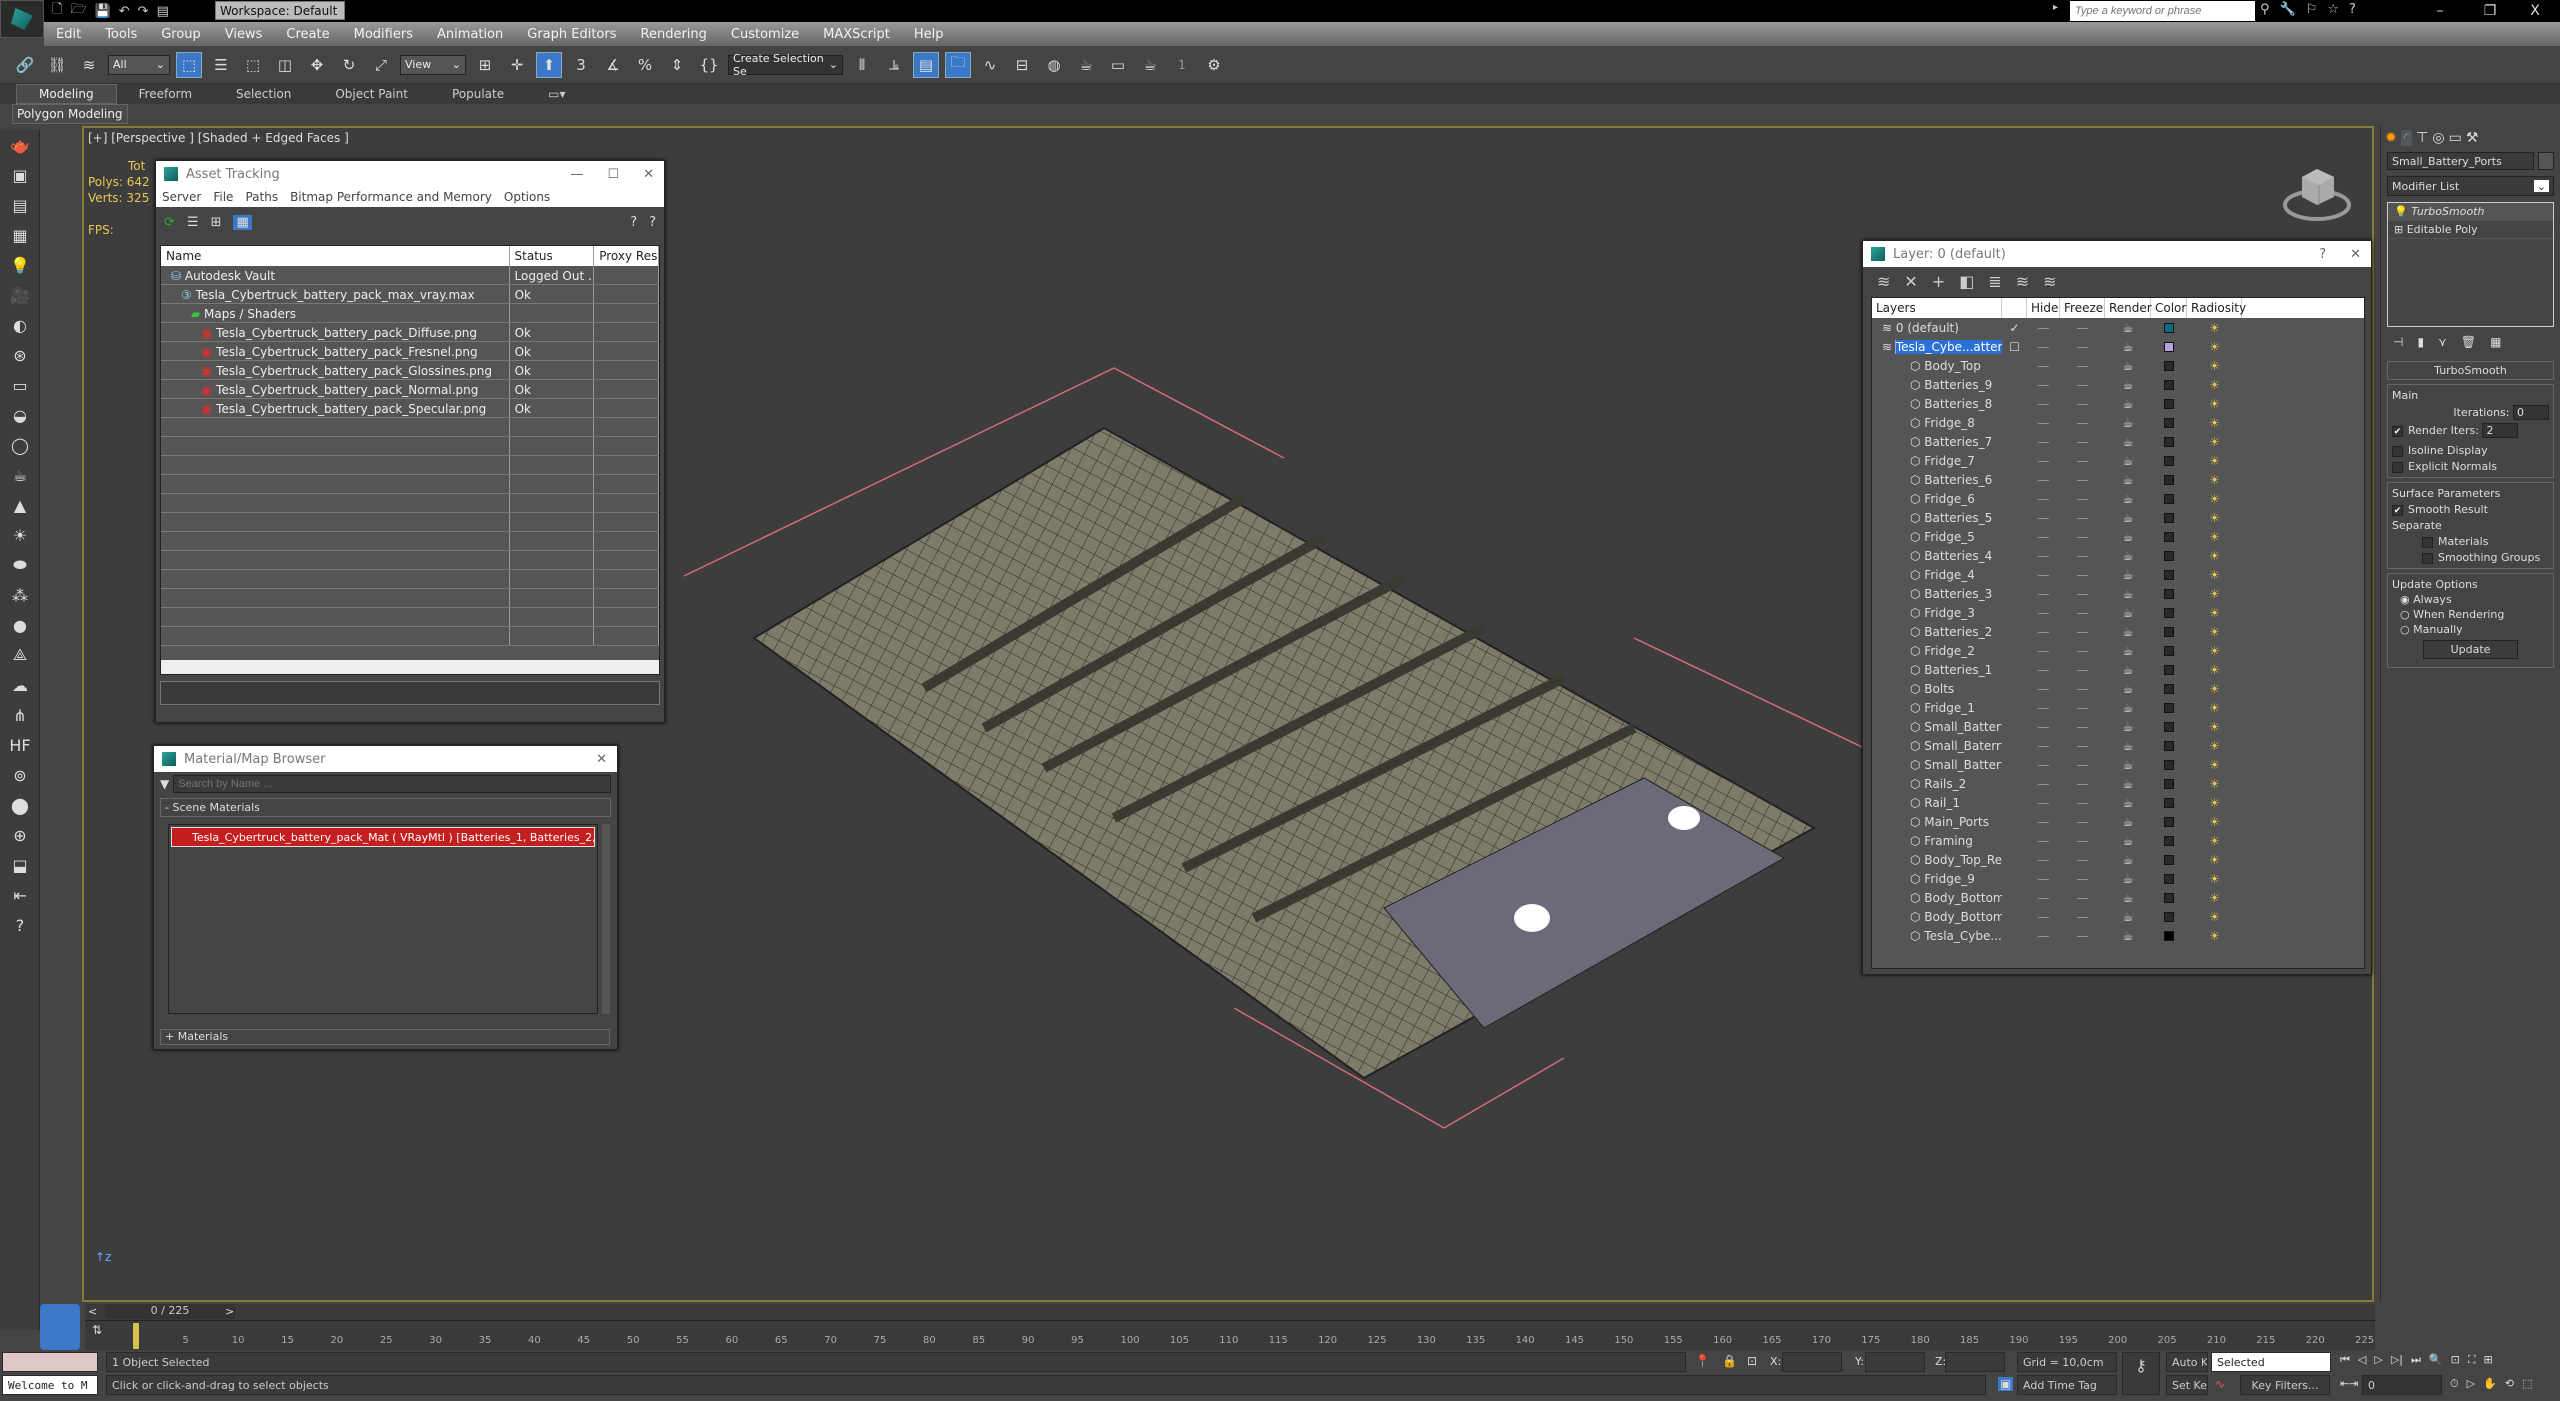 This screenshot has width=2560, height=1401. What do you see at coordinates (2118, 365) in the screenshot?
I see `object-row: ⬡ Body_Top — — ☕ ☀` at bounding box center [2118, 365].